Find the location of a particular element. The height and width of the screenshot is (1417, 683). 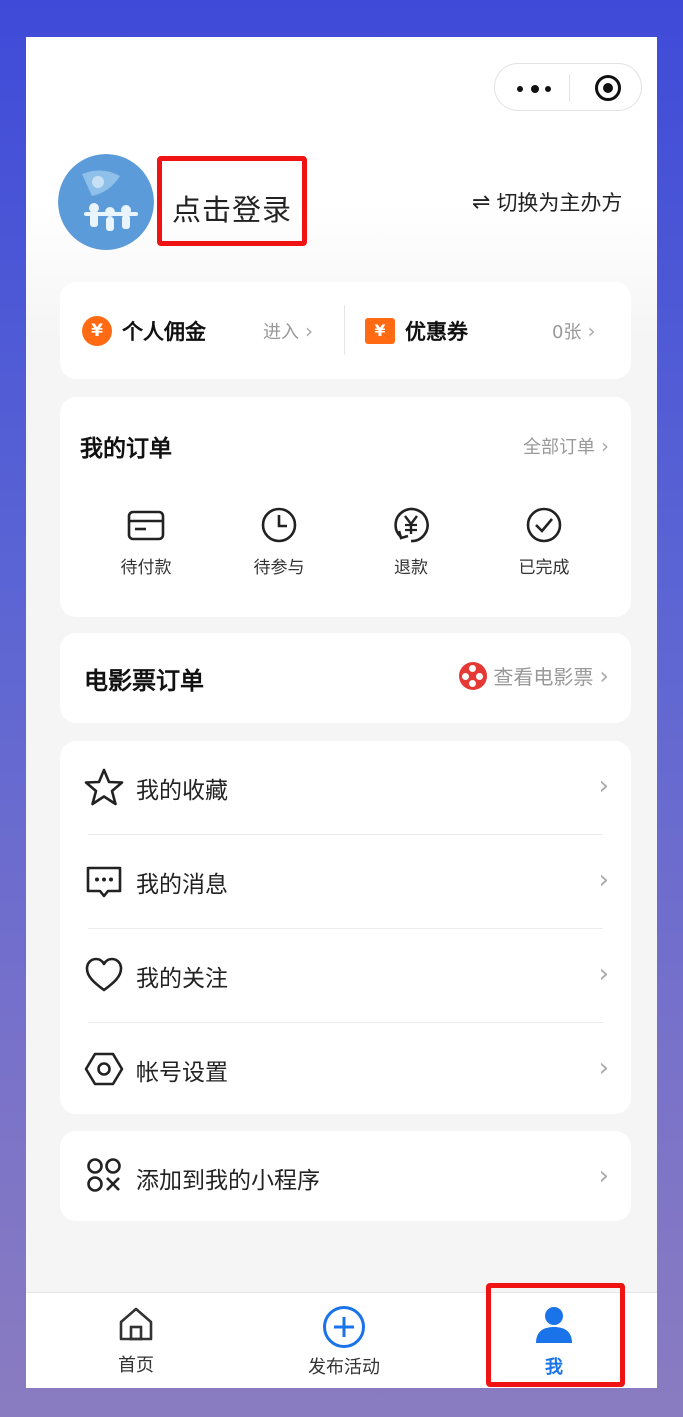

menu-item-favorites: 我的收藏 › is located at coordinates (345, 787).